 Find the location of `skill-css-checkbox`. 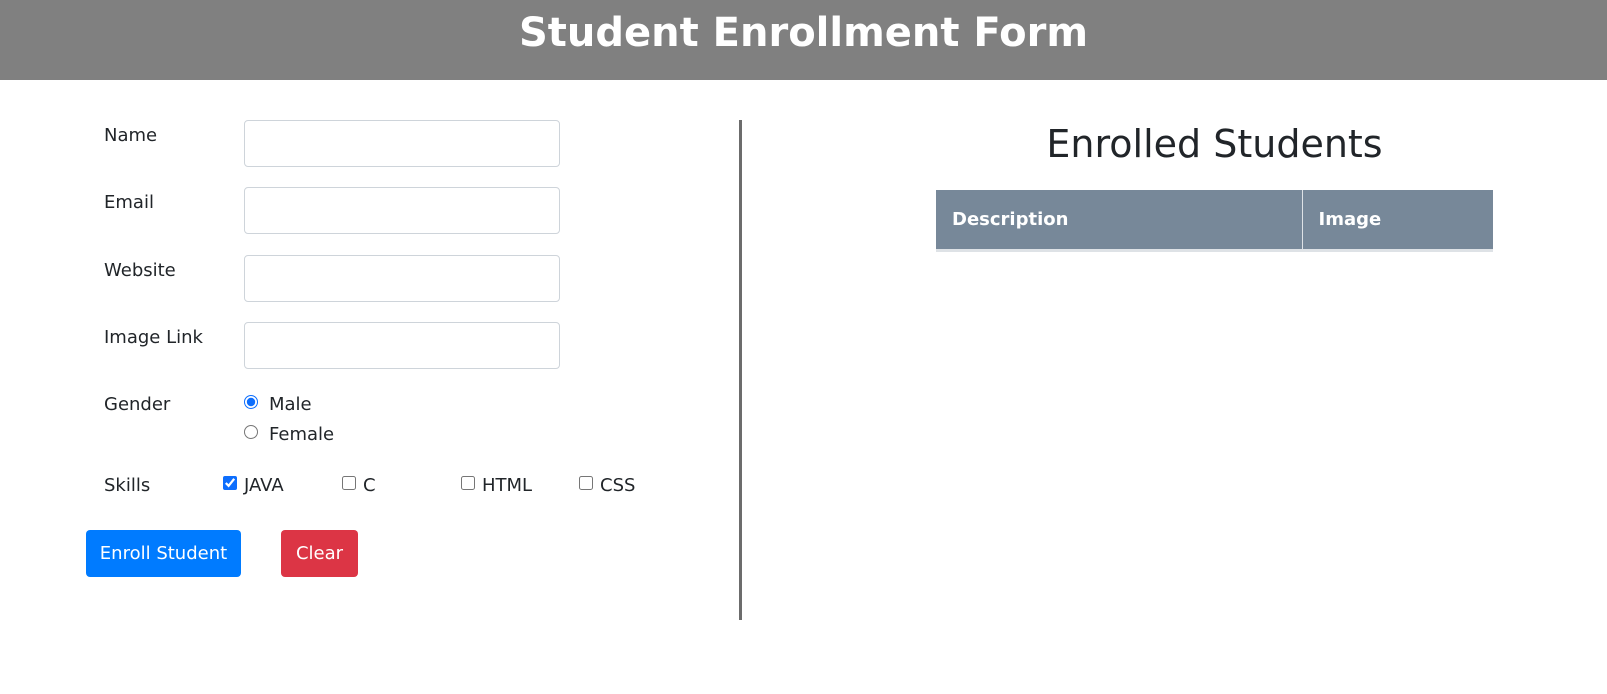

skill-css-checkbox is located at coordinates (586, 483).